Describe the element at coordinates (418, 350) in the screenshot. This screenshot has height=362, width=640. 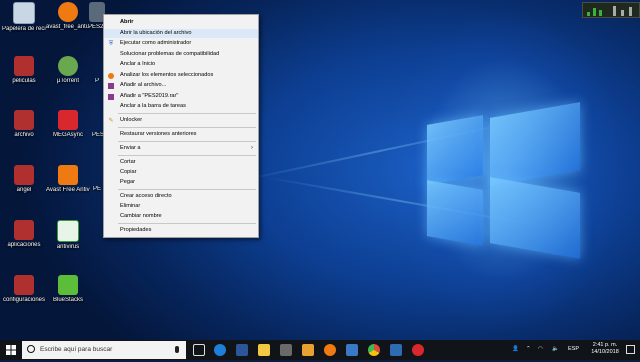
I see `record-icon` at that location.